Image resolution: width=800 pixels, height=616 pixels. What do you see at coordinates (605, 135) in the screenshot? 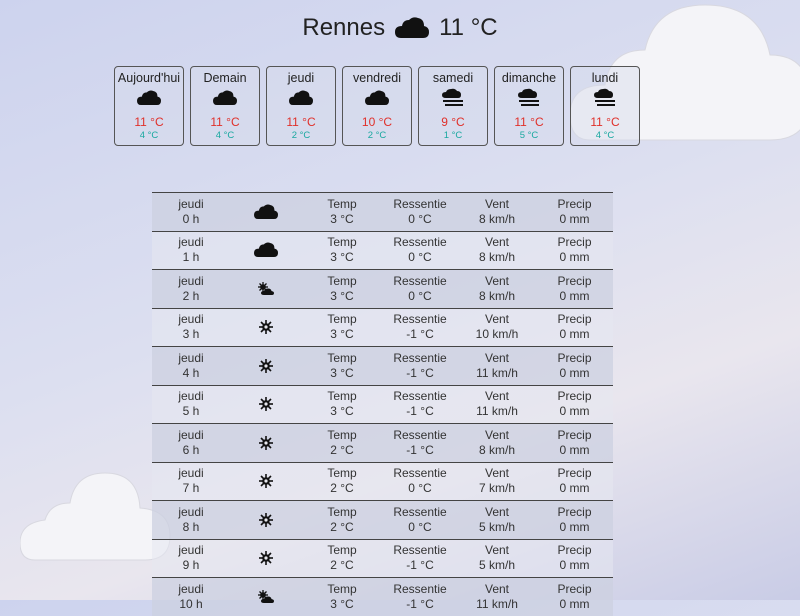
I see `day-min-temp: 4 °C` at bounding box center [605, 135].